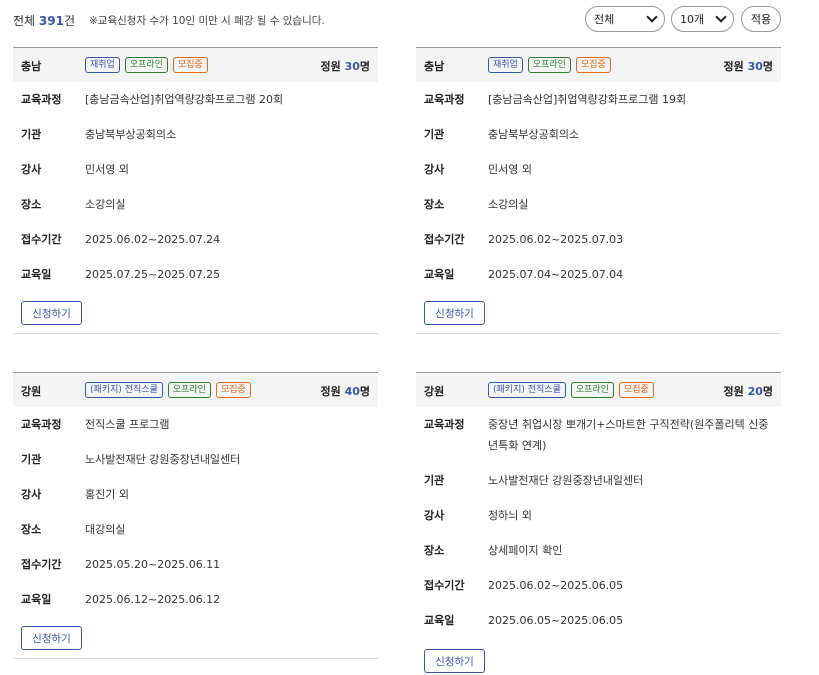 The width and height of the screenshot is (819, 675). I want to click on category-select: 전체, so click(625, 19).